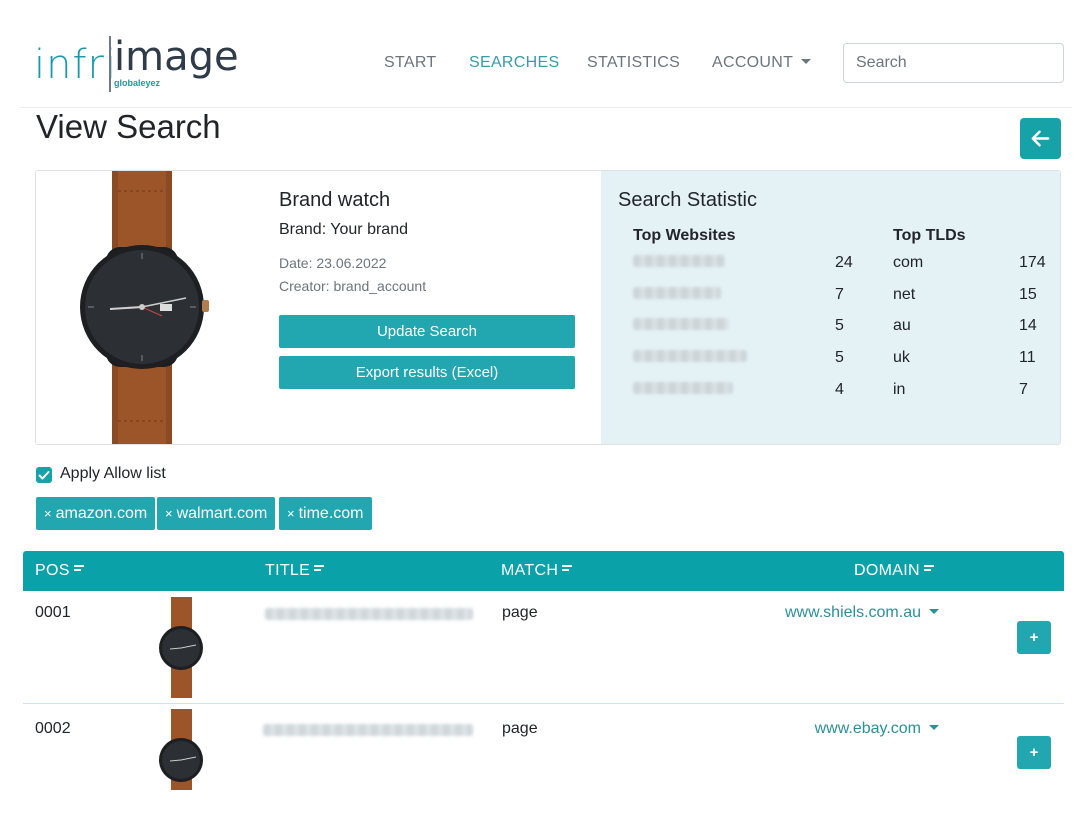 The width and height of the screenshot is (1092, 830). I want to click on logo-divider, so click(110, 64).